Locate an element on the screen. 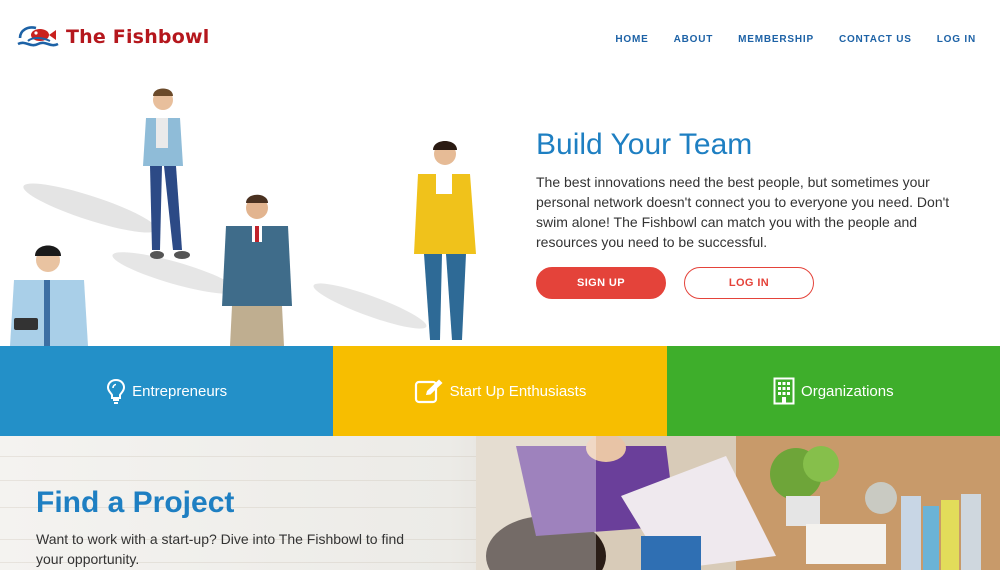  nav-membership: MEMBERSHIP is located at coordinates (776, 39).